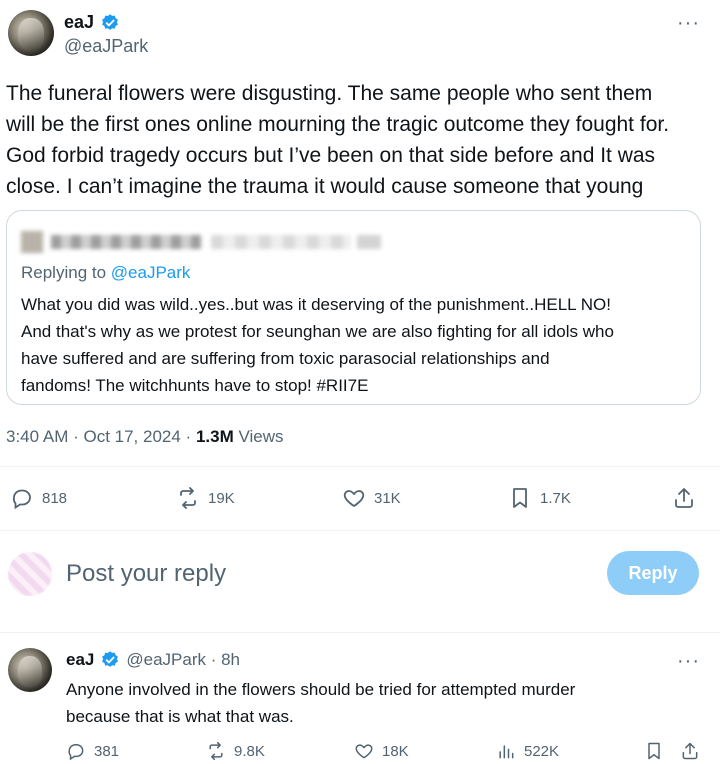 This screenshot has height=764, width=720. Describe the element at coordinates (126, 242) in the screenshot. I see `blurred-name` at that location.